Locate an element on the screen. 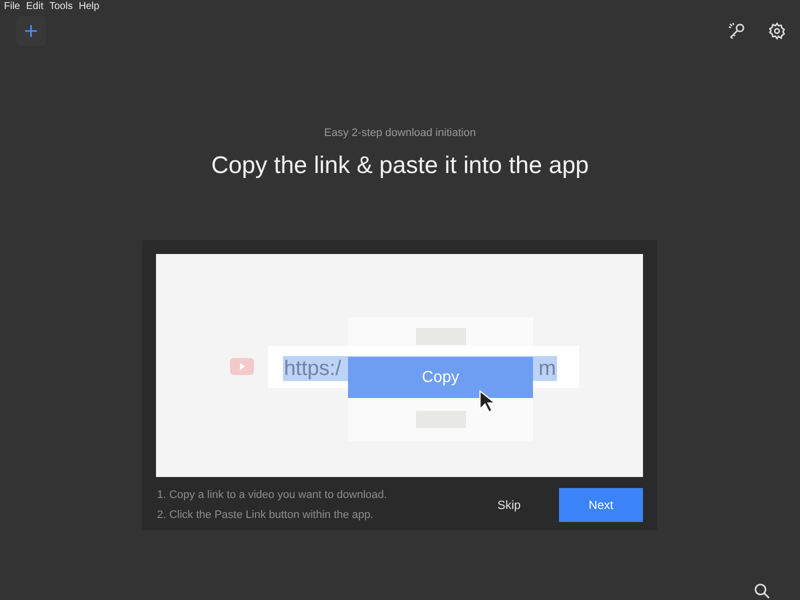  url-text: https:/ is located at coordinates (313, 368).